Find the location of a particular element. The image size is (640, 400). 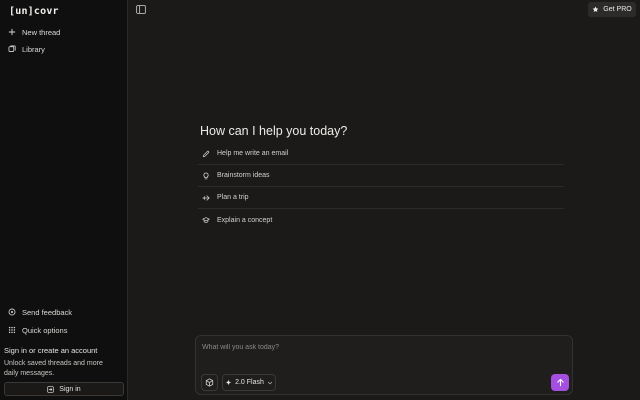

tools-button is located at coordinates (209, 382).